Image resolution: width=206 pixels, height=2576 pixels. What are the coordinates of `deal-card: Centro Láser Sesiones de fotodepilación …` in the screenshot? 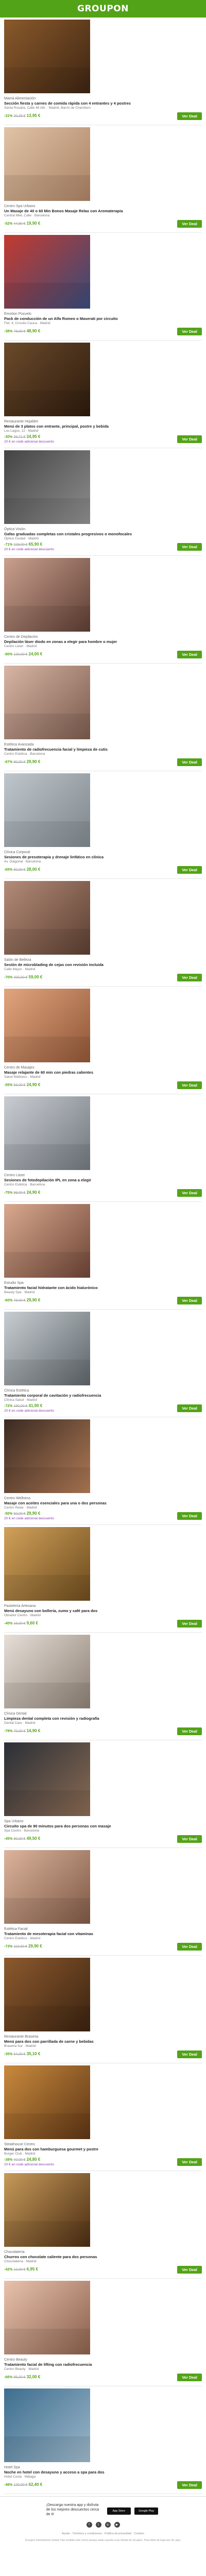 It's located at (103, 1149).